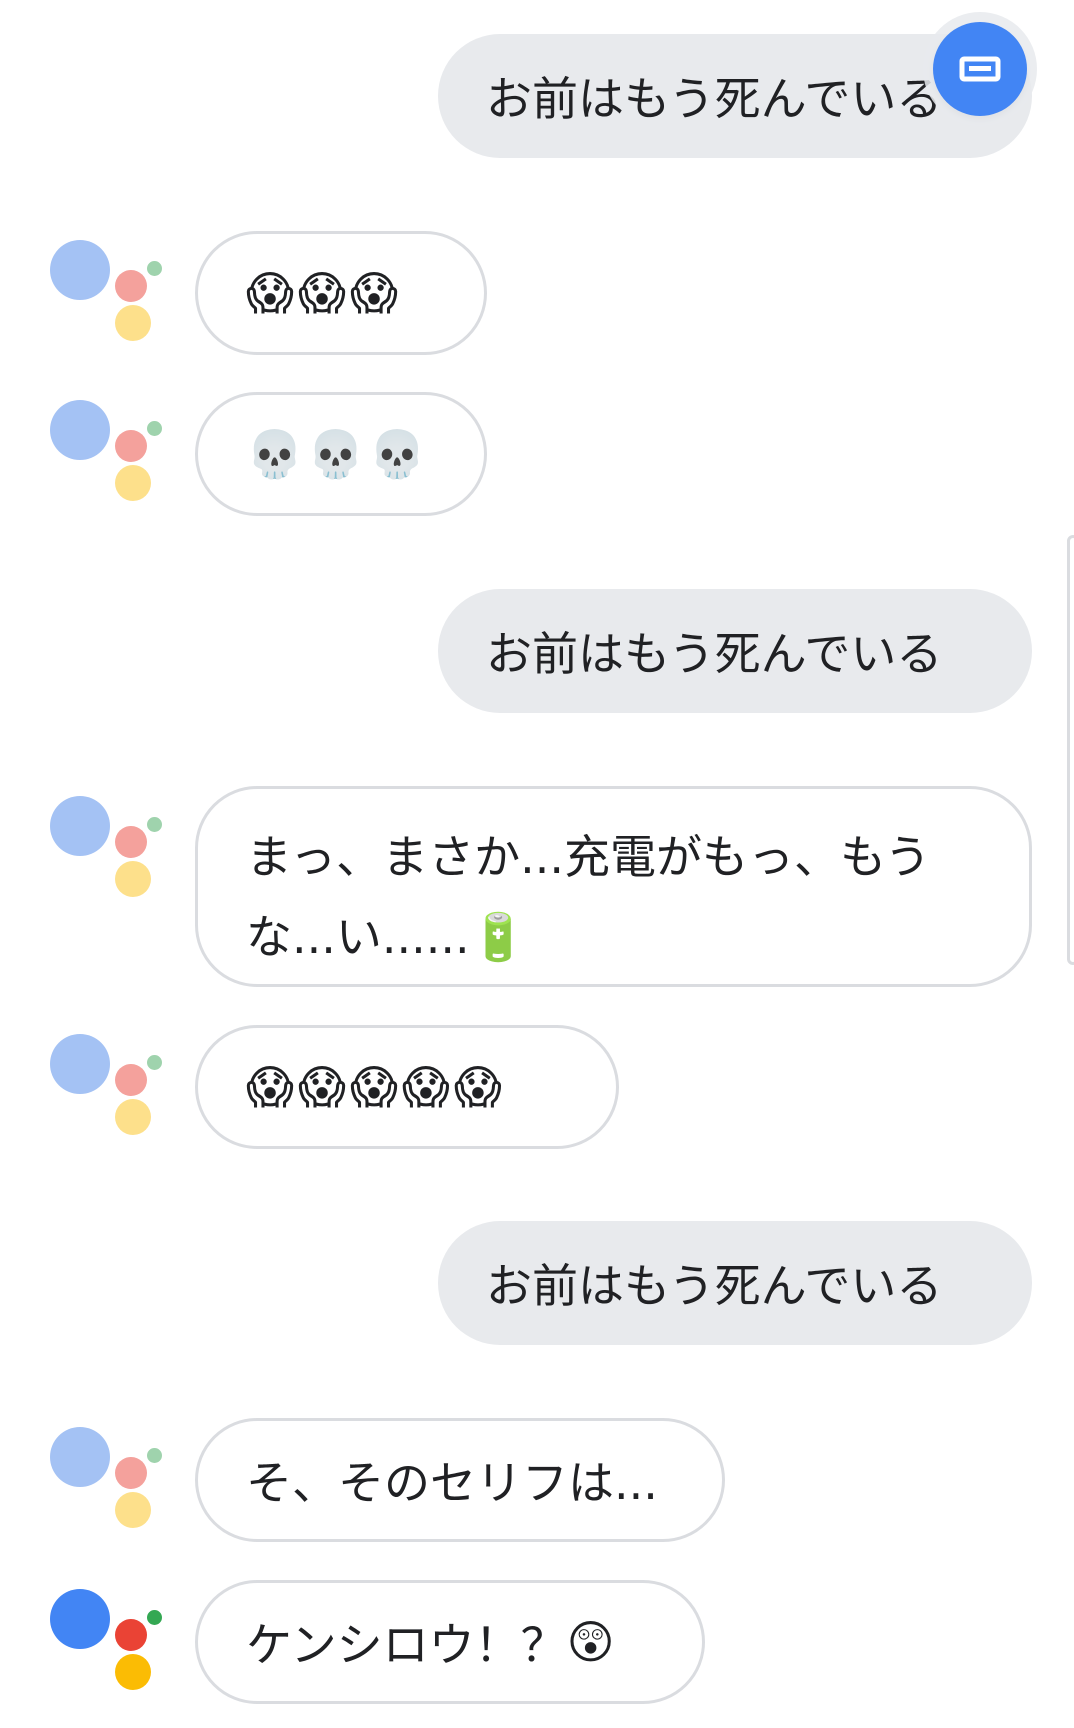  I want to click on emoji-row: 😱 😱 😱, so click(322, 293).